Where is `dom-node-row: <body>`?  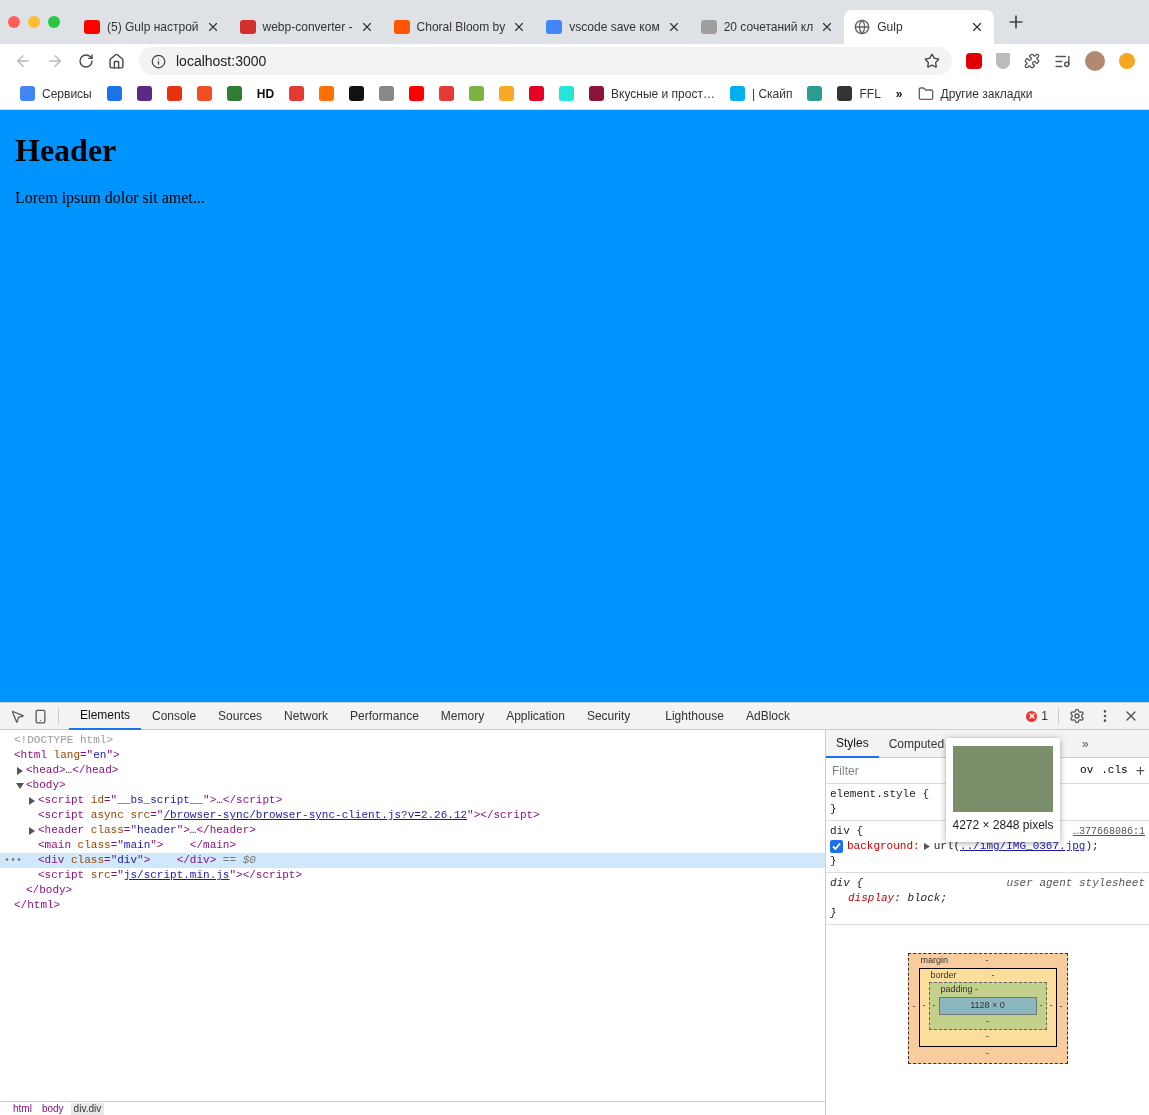 dom-node-row: <body> is located at coordinates (412, 785).